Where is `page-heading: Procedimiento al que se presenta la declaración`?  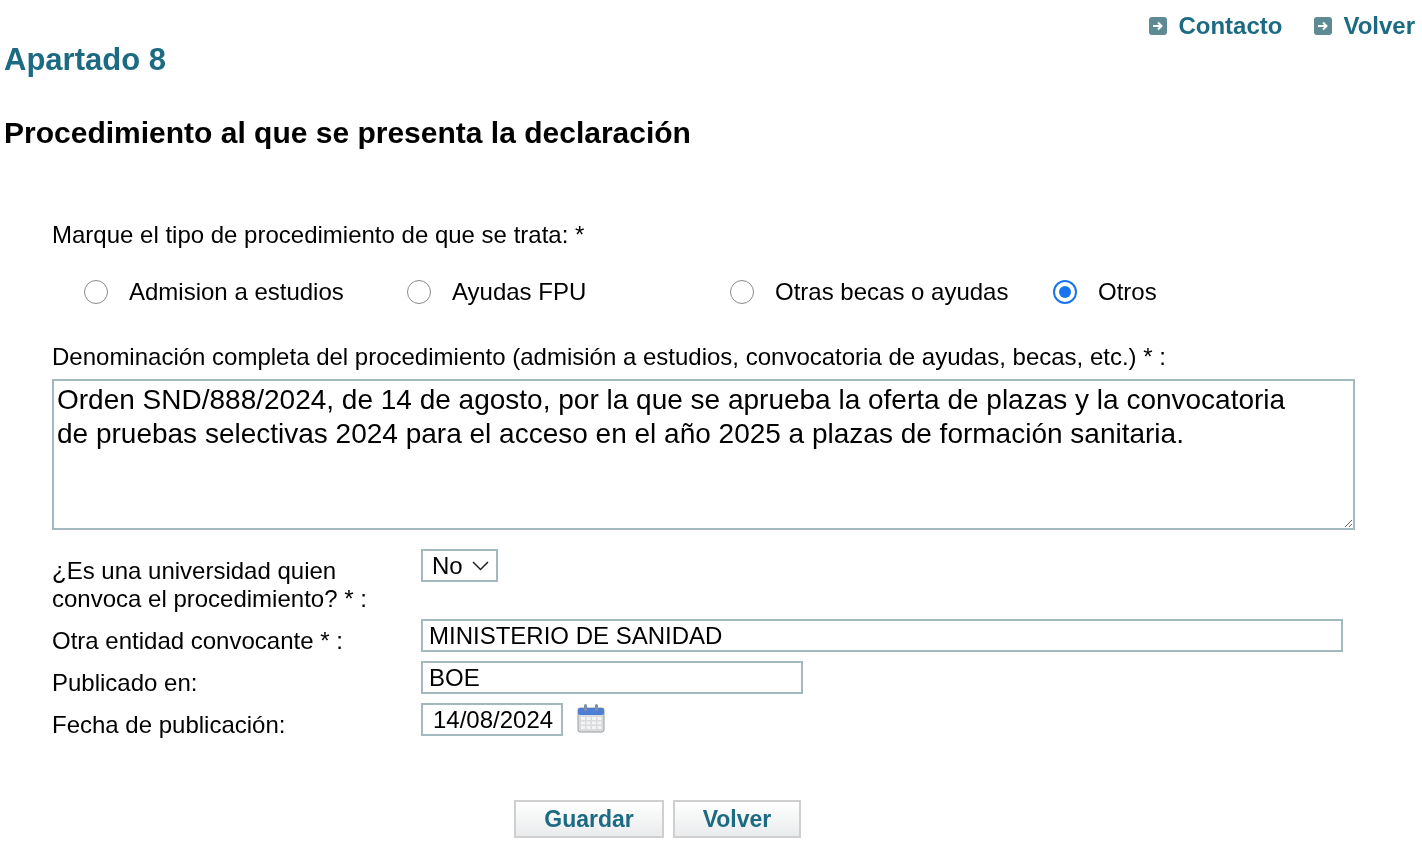 page-heading: Procedimiento al que se presenta la declaración is located at coordinates (348, 133).